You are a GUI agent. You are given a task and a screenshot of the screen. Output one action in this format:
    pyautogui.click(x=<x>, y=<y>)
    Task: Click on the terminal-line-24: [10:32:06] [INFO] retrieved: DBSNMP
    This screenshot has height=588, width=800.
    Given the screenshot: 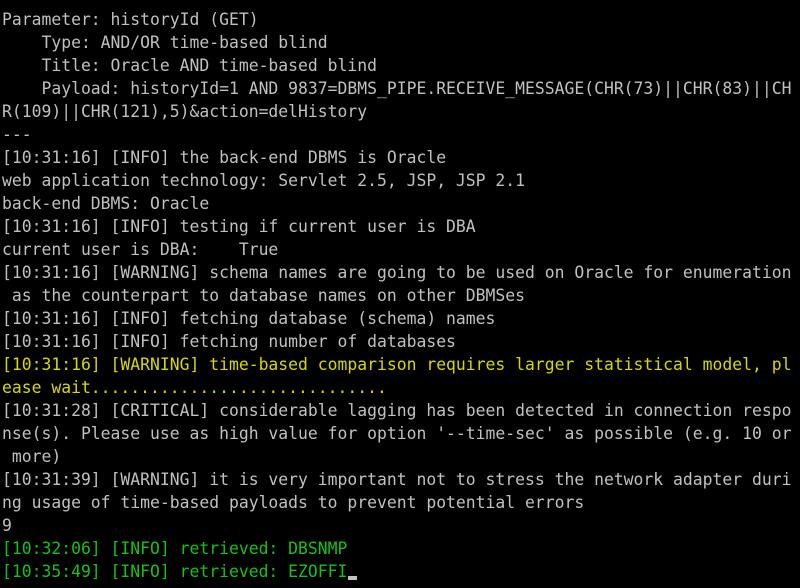 What is the action you would take?
    pyautogui.click(x=401, y=548)
    